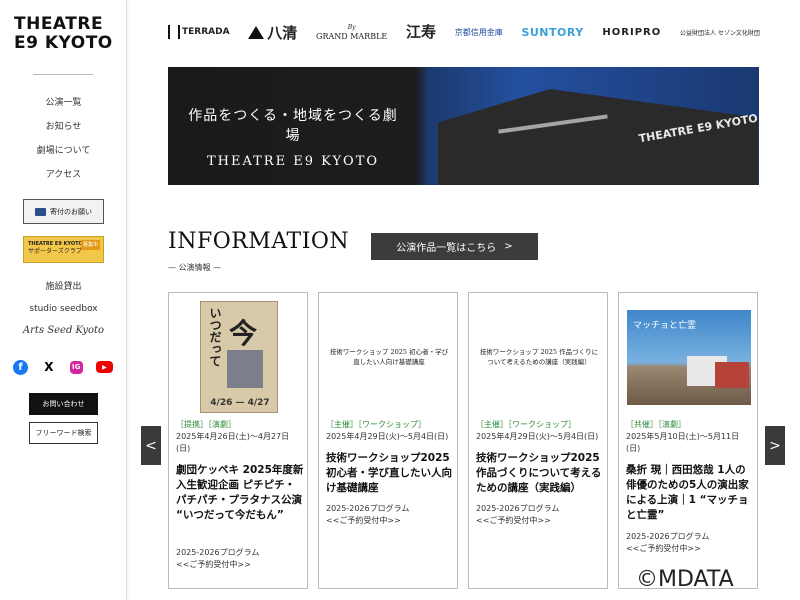  Describe the element at coordinates (63, 433) in the screenshot. I see `freeword-search-button: フリーワード検索` at that location.